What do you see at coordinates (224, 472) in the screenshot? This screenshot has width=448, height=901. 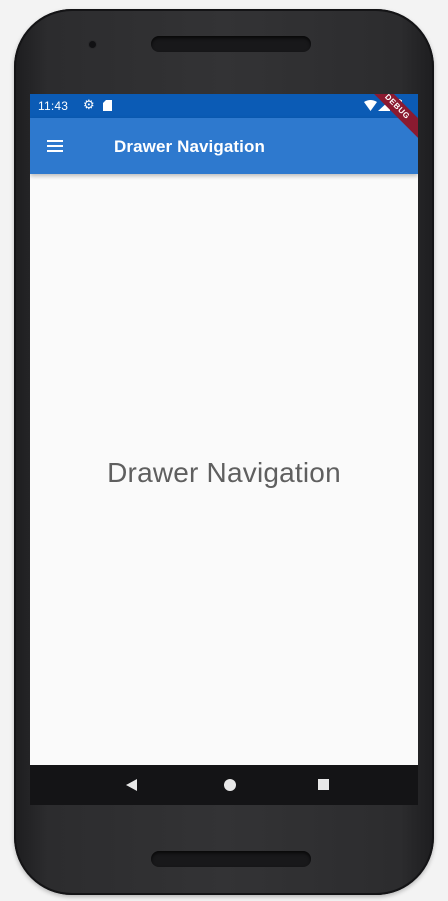 I see `body-center-text: Drawer Navigation` at bounding box center [224, 472].